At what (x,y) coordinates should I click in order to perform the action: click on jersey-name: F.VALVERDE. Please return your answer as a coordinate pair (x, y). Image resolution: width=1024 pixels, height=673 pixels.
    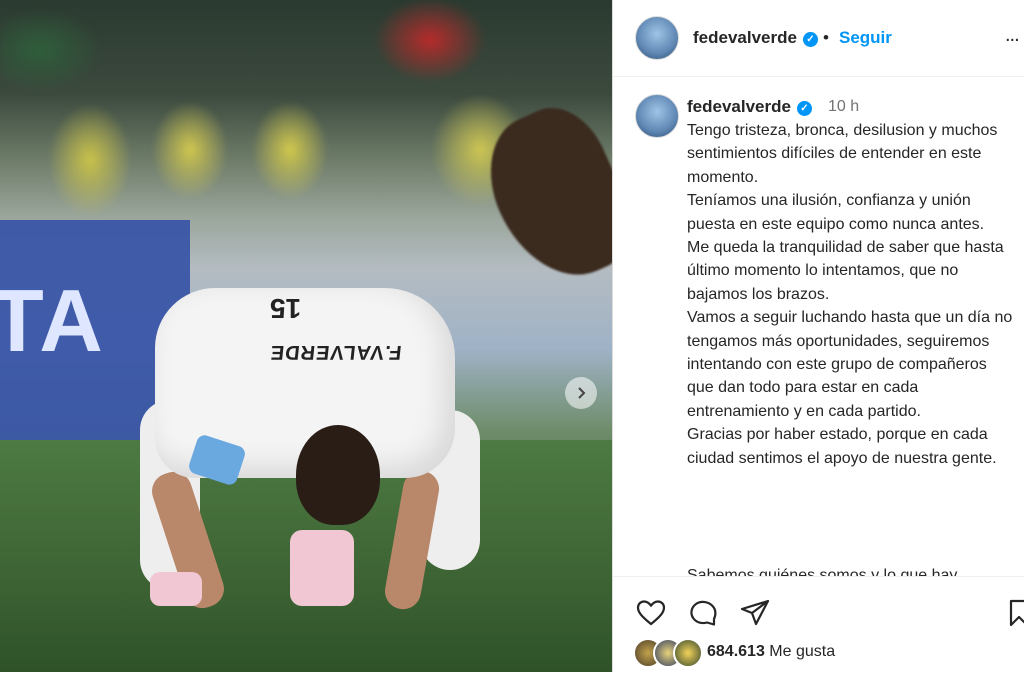
    Looking at the image, I should click on (335, 352).